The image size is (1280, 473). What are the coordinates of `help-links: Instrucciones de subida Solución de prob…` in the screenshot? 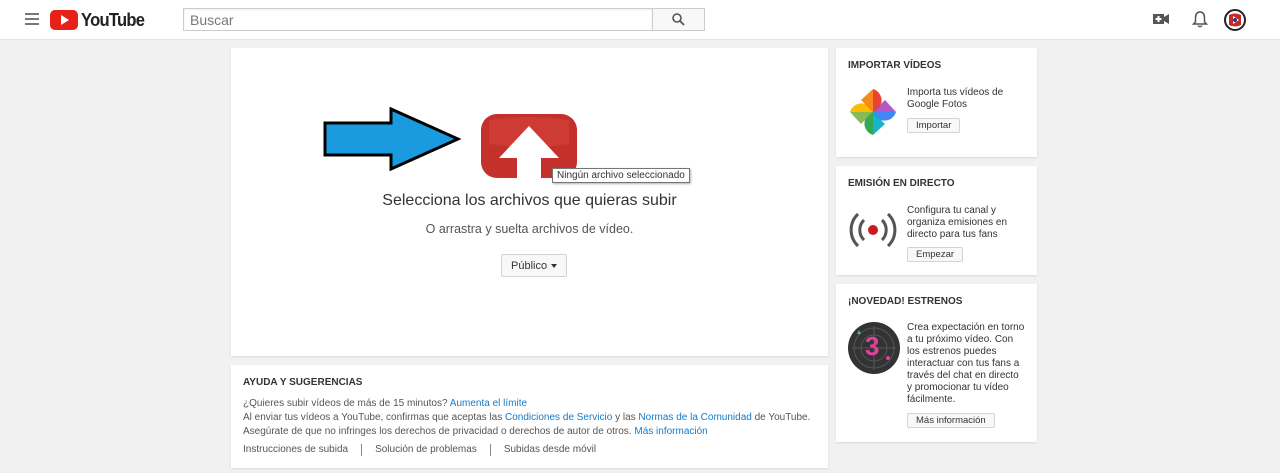 It's located at (426, 450).